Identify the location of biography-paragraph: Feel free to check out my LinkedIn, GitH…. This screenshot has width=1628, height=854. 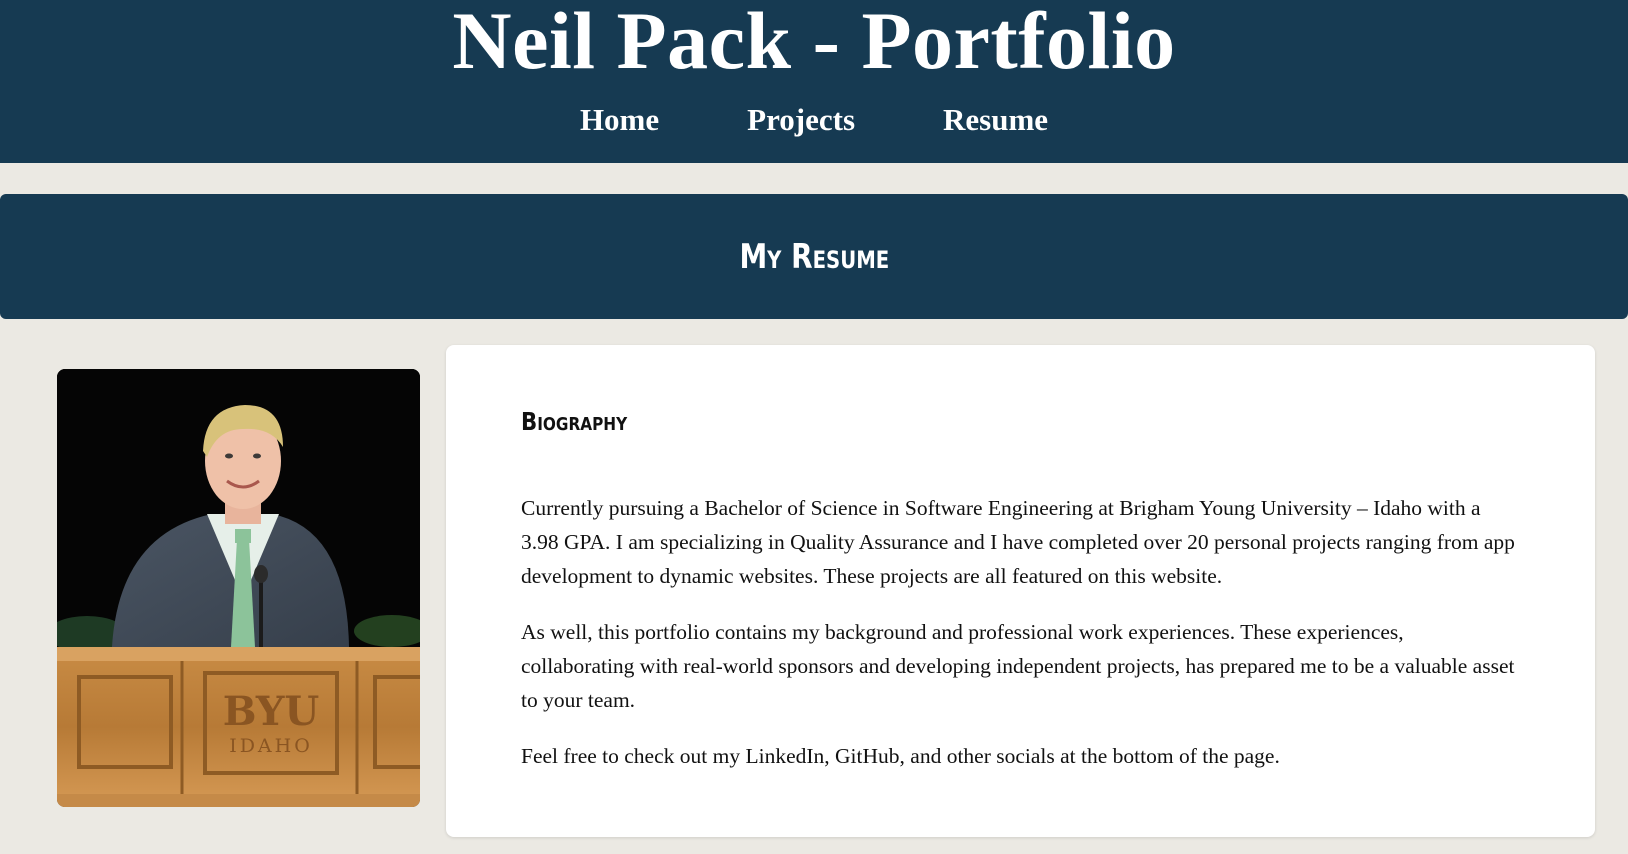
(900, 756).